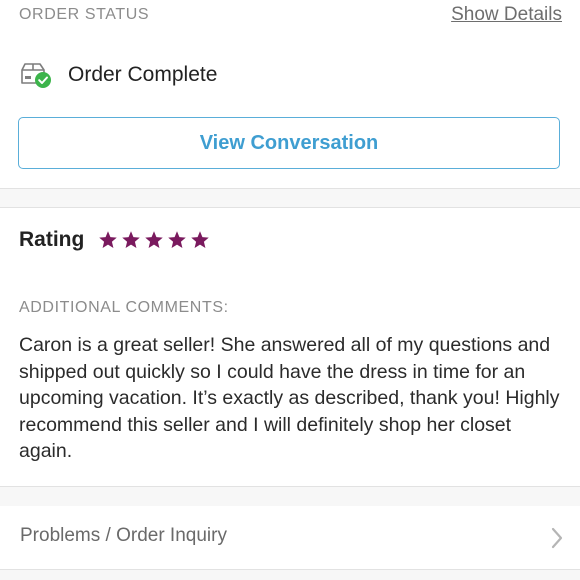 This screenshot has width=580, height=580. Describe the element at coordinates (36, 74) in the screenshot. I see `package-check-icon` at that location.